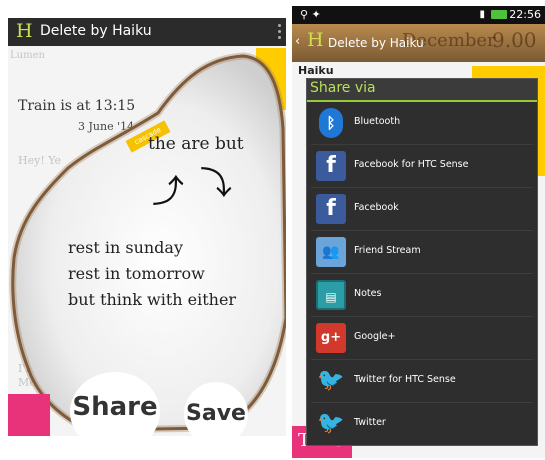 This screenshot has height=460, width=545. I want to click on action-bar: December 9.00 ‹ H Delete by Haiku, so click(418, 43).